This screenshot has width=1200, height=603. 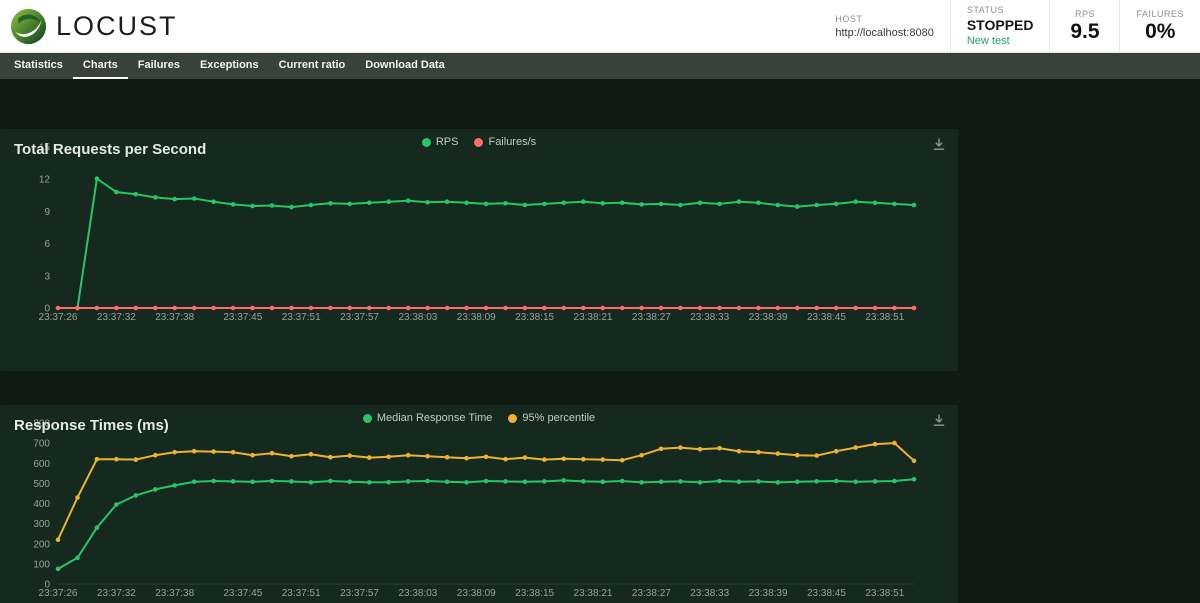 I want to click on logo-wordmark: LOCUST, so click(x=117, y=25).